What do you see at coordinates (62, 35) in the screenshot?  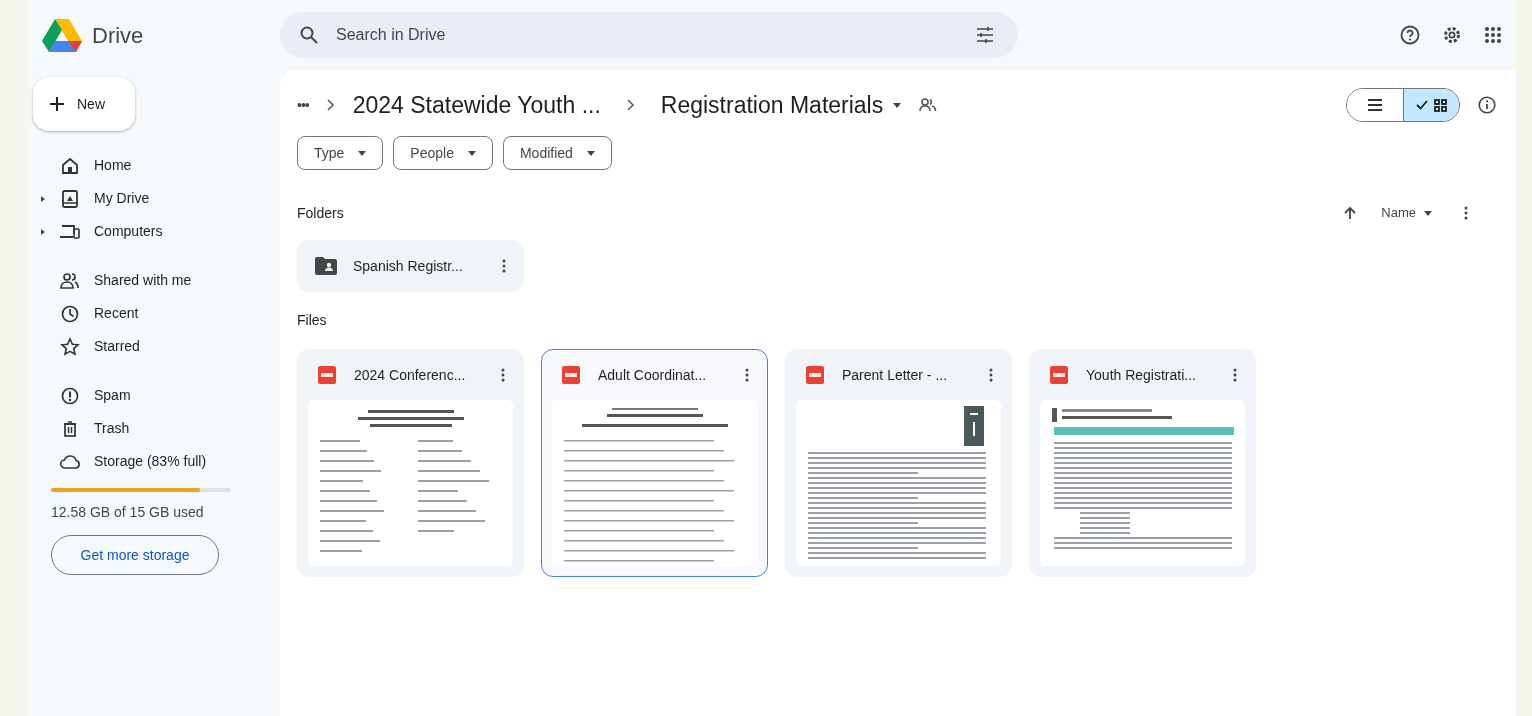 I see `drive-logo-icon` at bounding box center [62, 35].